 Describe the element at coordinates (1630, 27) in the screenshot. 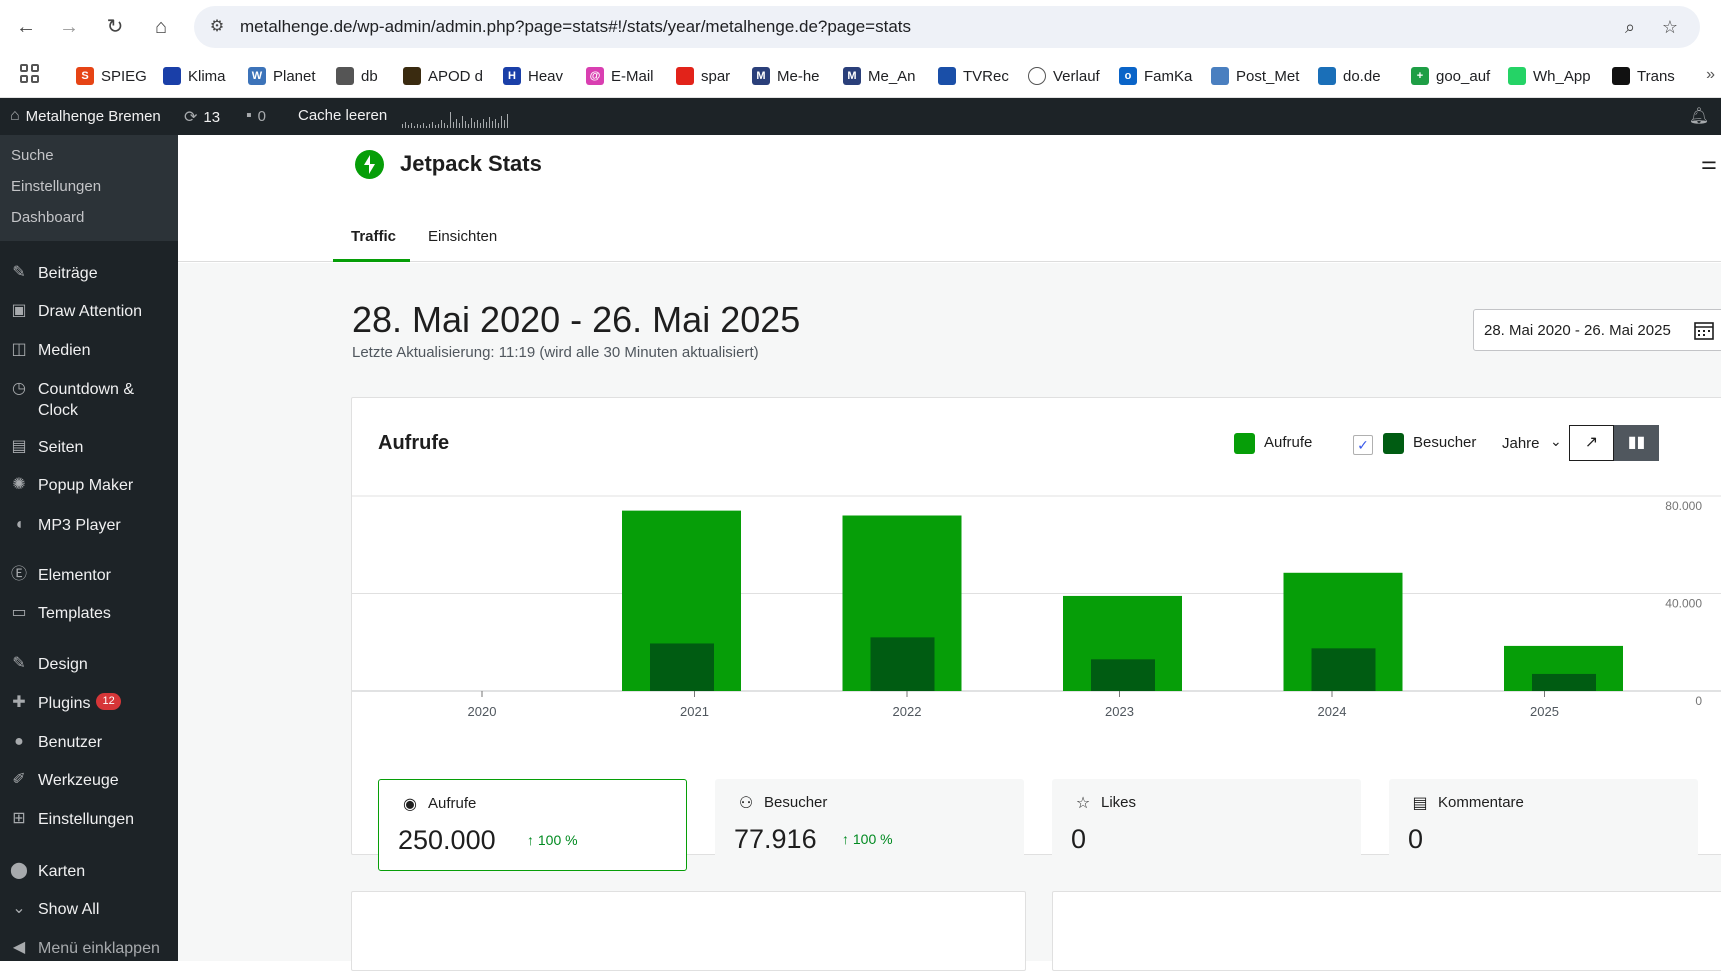

I see `zoom-icon: ⌕` at that location.